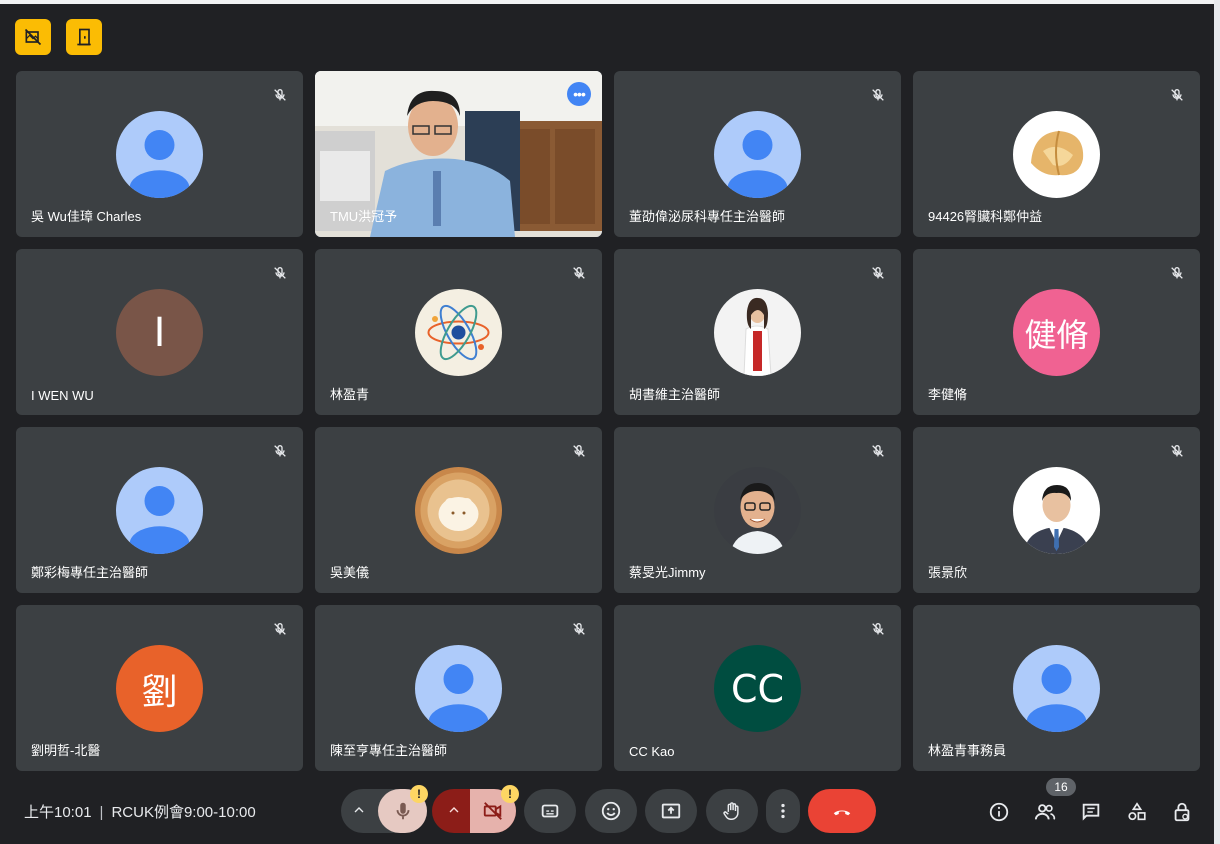  What do you see at coordinates (667, 572) in the screenshot?
I see `participant-name: 蔡旻光Jimmy` at bounding box center [667, 572].